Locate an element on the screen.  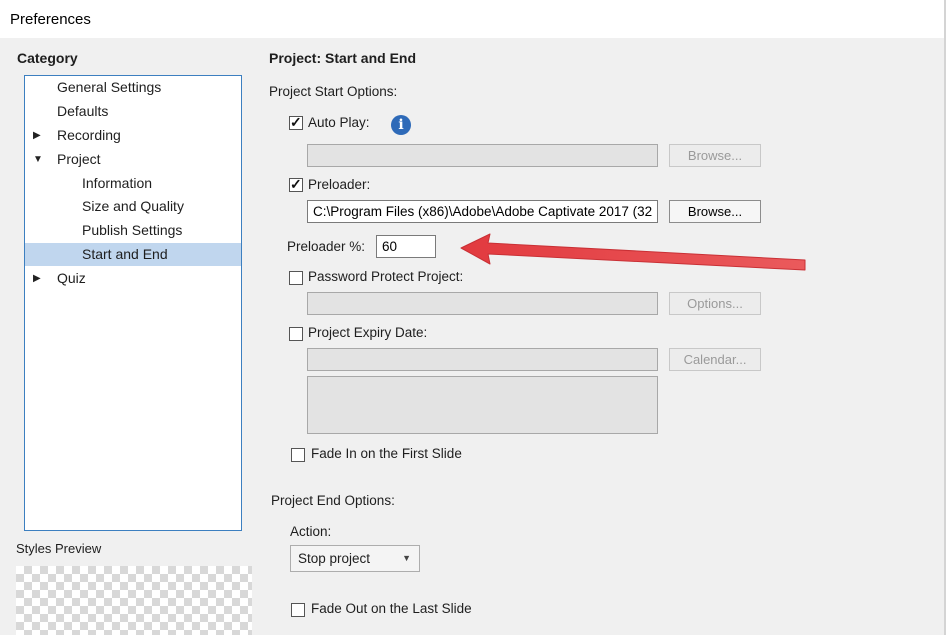
tree-item-label: Quiz is located at coordinates (71, 278).